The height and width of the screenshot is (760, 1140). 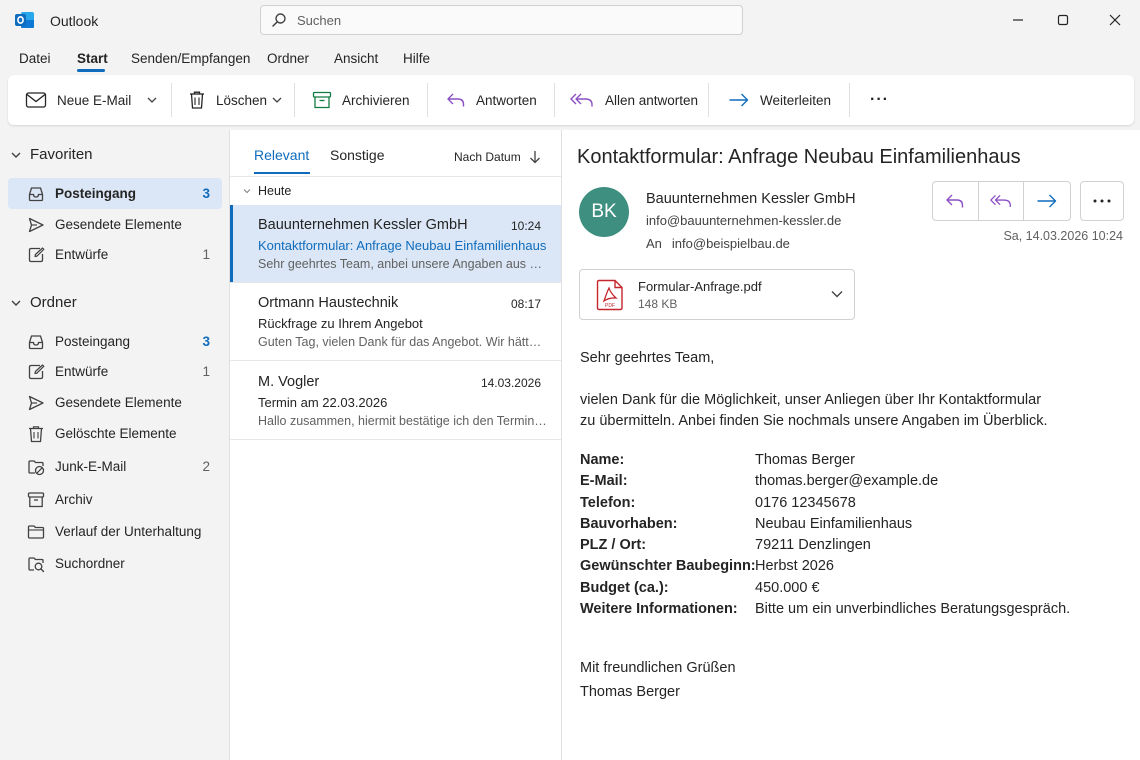 I want to click on folder-gesendete-elemente: Gesendete Elemente, so click(x=115, y=402).